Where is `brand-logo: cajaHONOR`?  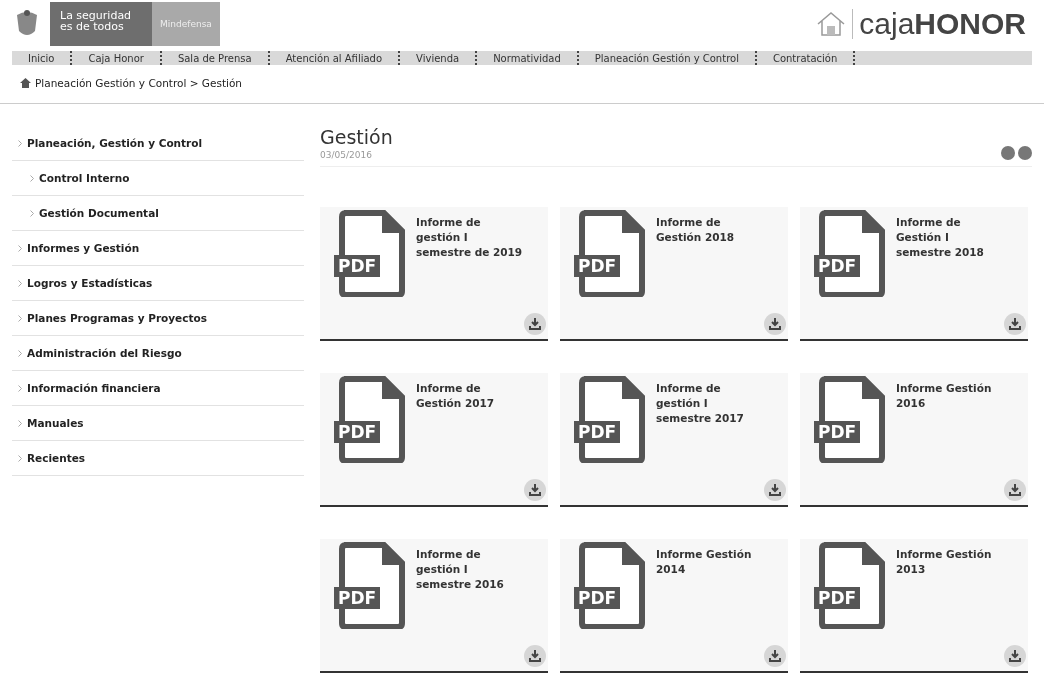
brand-logo: cajaHONOR is located at coordinates (942, 24).